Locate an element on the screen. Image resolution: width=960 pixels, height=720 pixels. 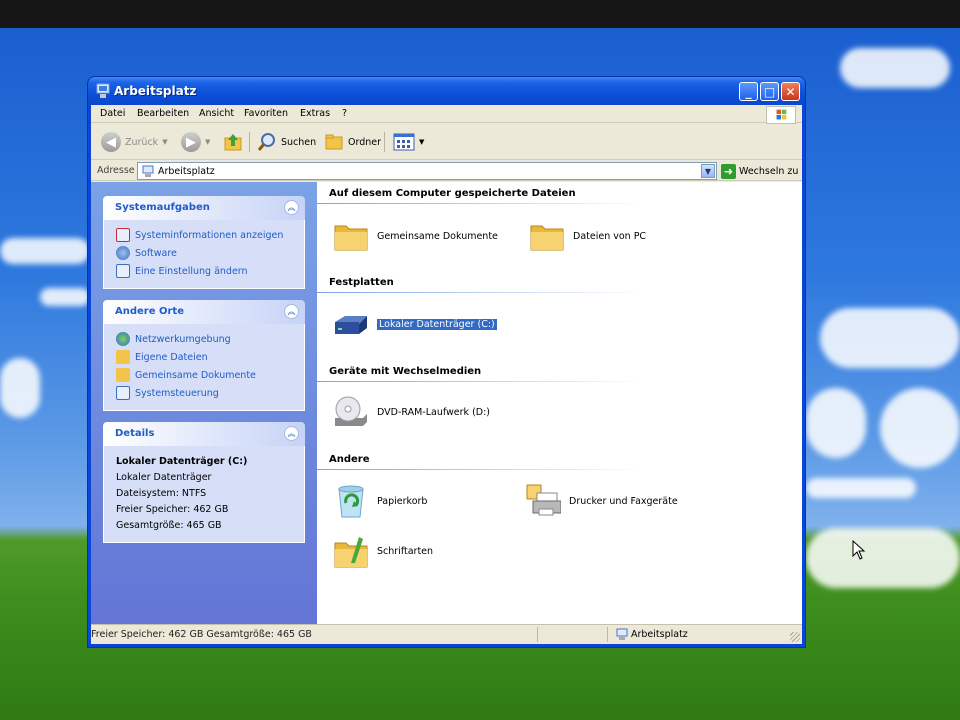
hard-disk-icon is located at coordinates (351, 325).